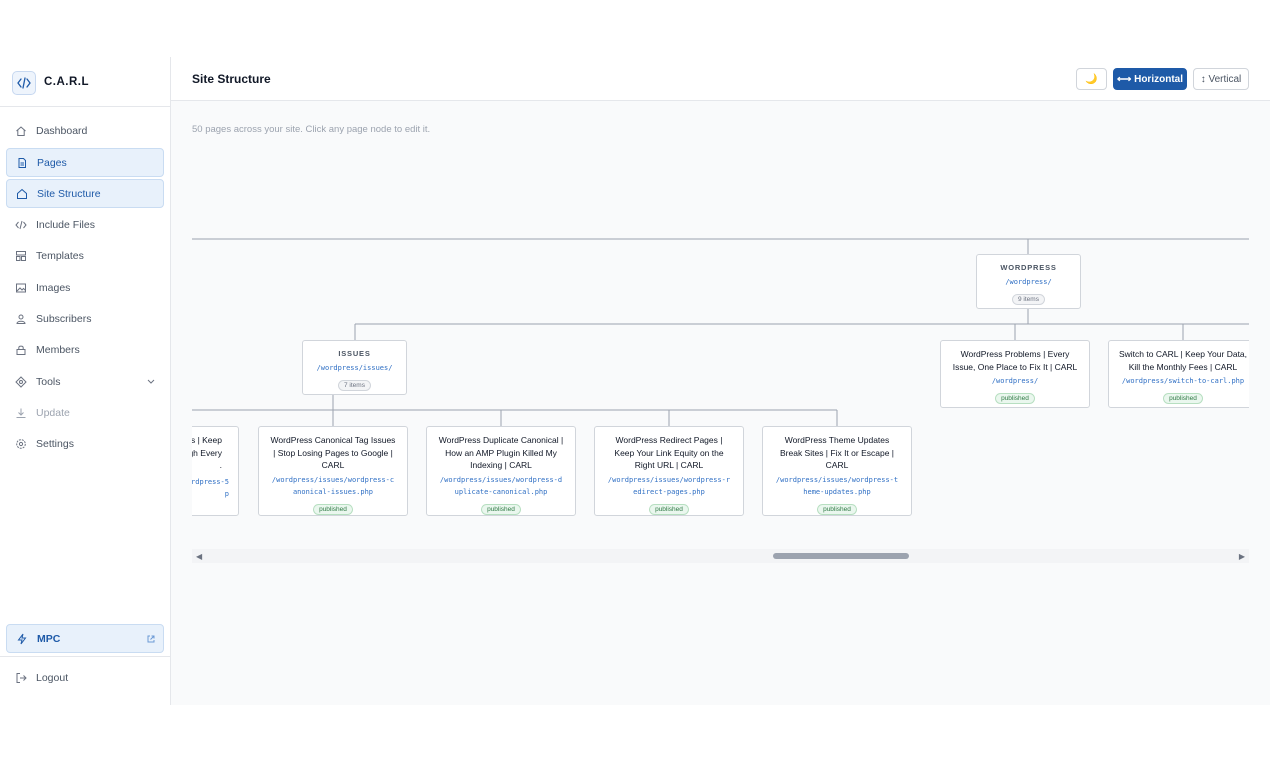 The width and height of the screenshot is (1270, 760). What do you see at coordinates (52, 677) in the screenshot?
I see `logout-label: Logout` at bounding box center [52, 677].